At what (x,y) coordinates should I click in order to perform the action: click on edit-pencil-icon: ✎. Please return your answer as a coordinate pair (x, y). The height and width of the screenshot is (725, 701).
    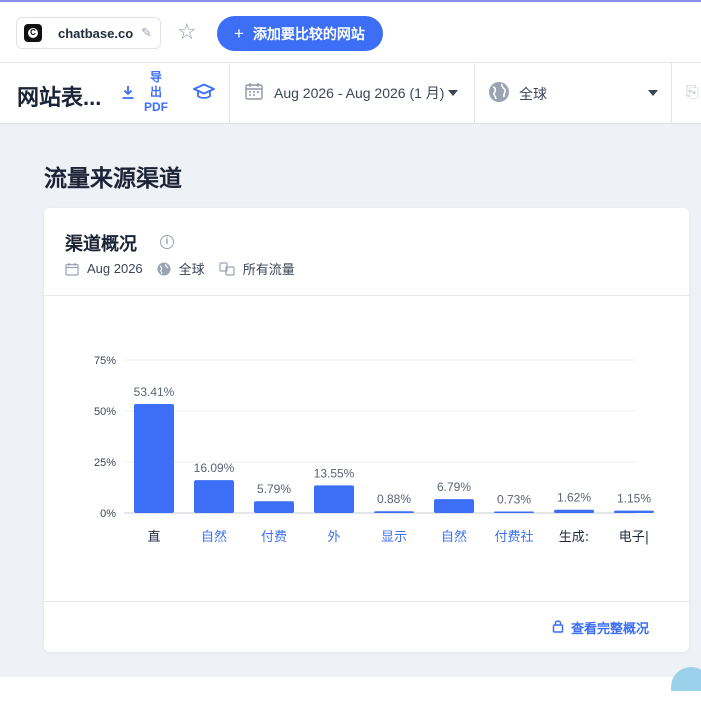
    Looking at the image, I should click on (146, 33).